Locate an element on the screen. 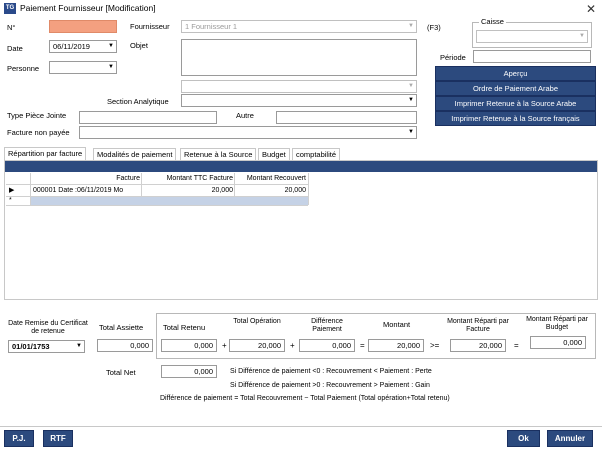 The height and width of the screenshot is (453, 602). retenue-arabe-button: Imprimer Retenue à la Source Arabe is located at coordinates (515, 103).